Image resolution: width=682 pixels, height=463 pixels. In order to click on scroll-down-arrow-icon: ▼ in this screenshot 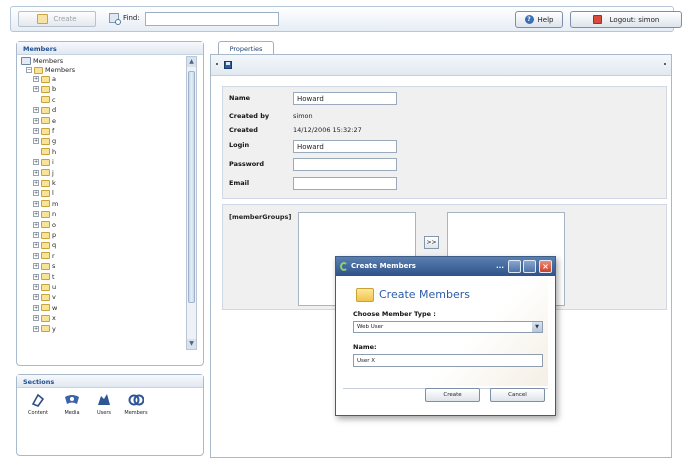, I will do `click(191, 344)`.